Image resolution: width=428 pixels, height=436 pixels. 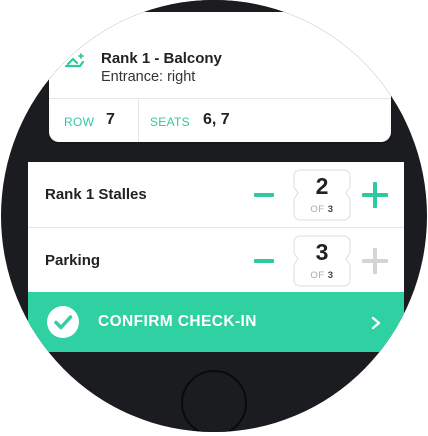 I want to click on counter-value: 2, so click(x=322, y=186).